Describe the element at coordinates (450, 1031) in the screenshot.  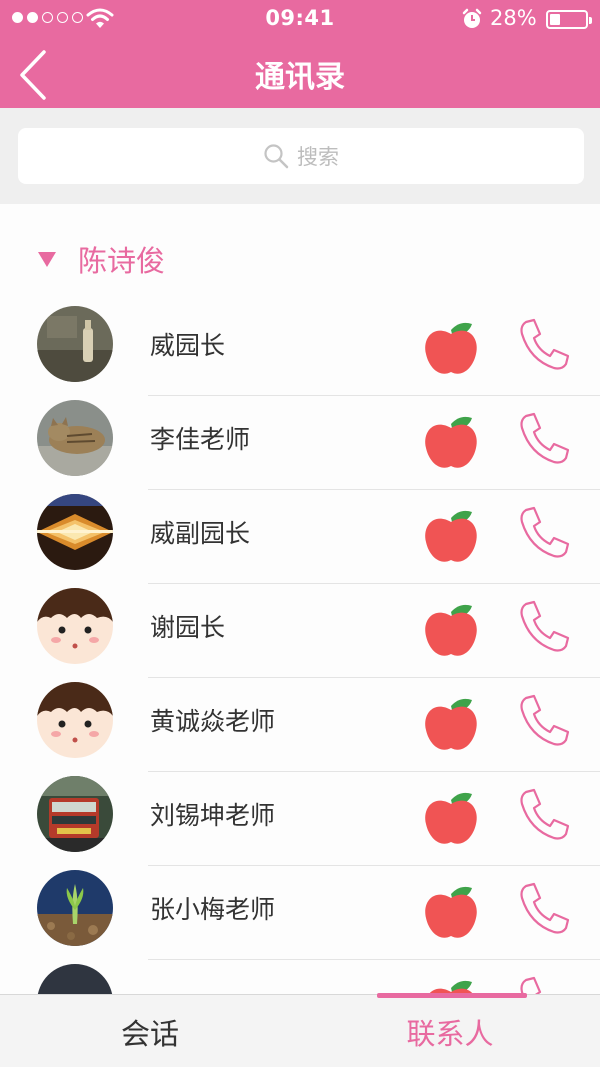
I see `tab-contacts: 联系人` at that location.